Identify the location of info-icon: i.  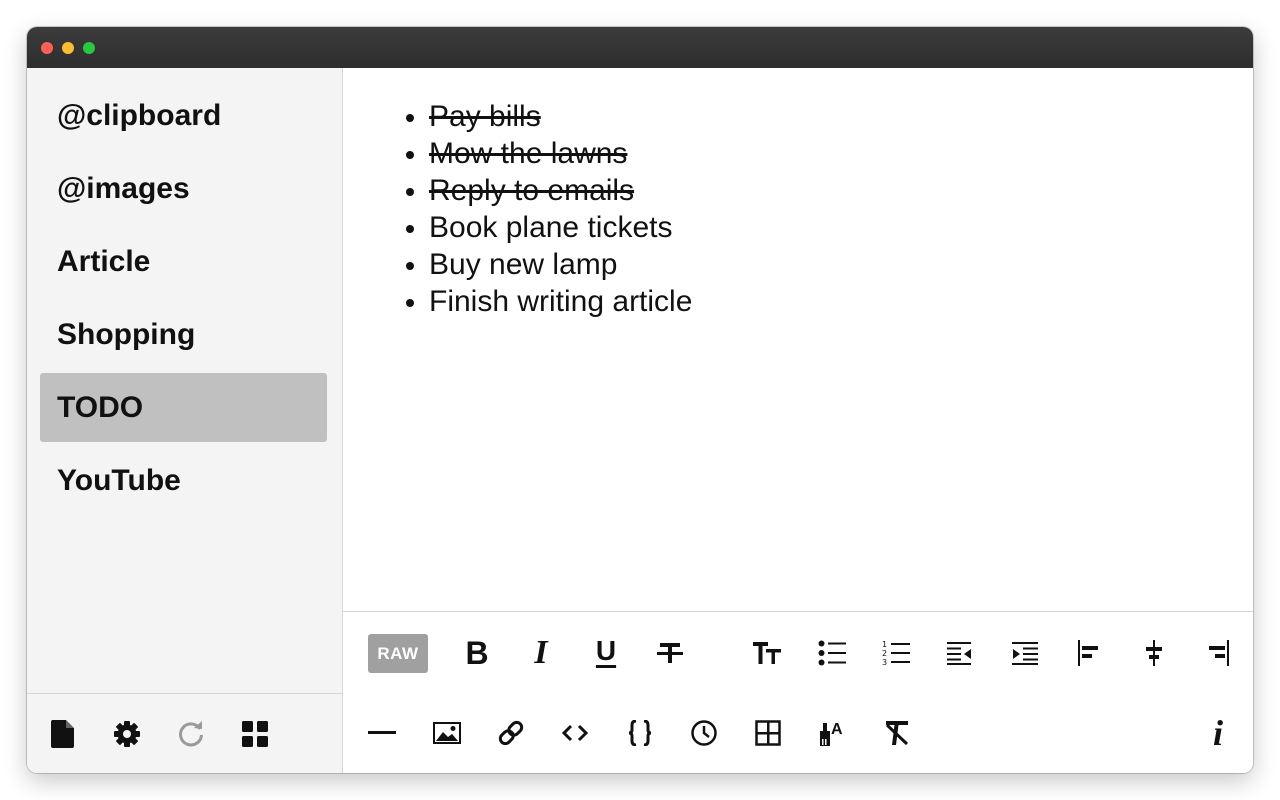
(1217, 733).